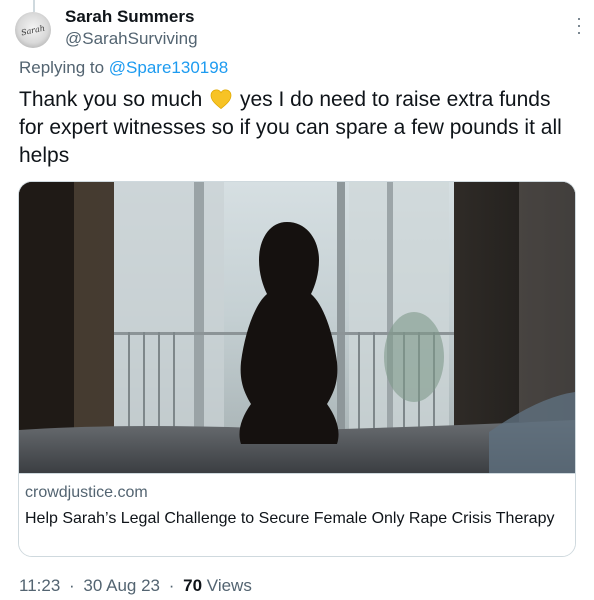 The image size is (594, 600). I want to click on avatar-signature-scrawl: Sarah, so click(33, 30).